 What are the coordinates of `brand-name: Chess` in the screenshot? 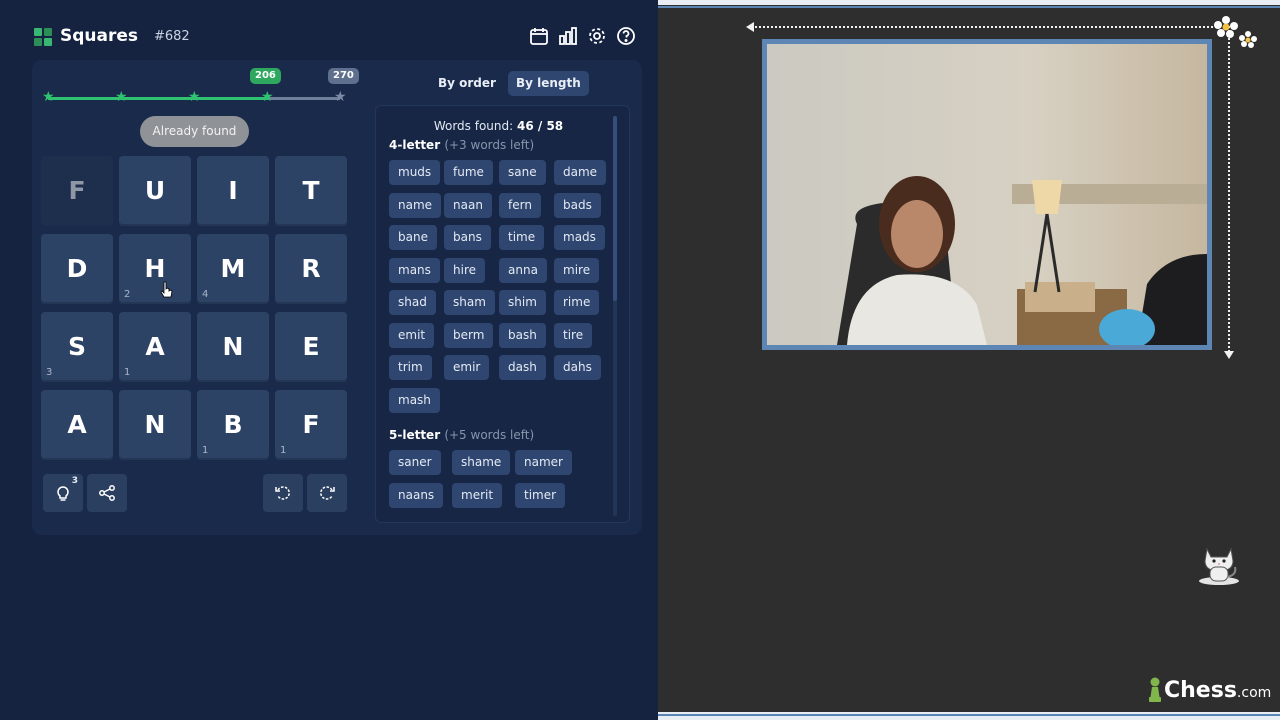 It's located at (1200, 690).